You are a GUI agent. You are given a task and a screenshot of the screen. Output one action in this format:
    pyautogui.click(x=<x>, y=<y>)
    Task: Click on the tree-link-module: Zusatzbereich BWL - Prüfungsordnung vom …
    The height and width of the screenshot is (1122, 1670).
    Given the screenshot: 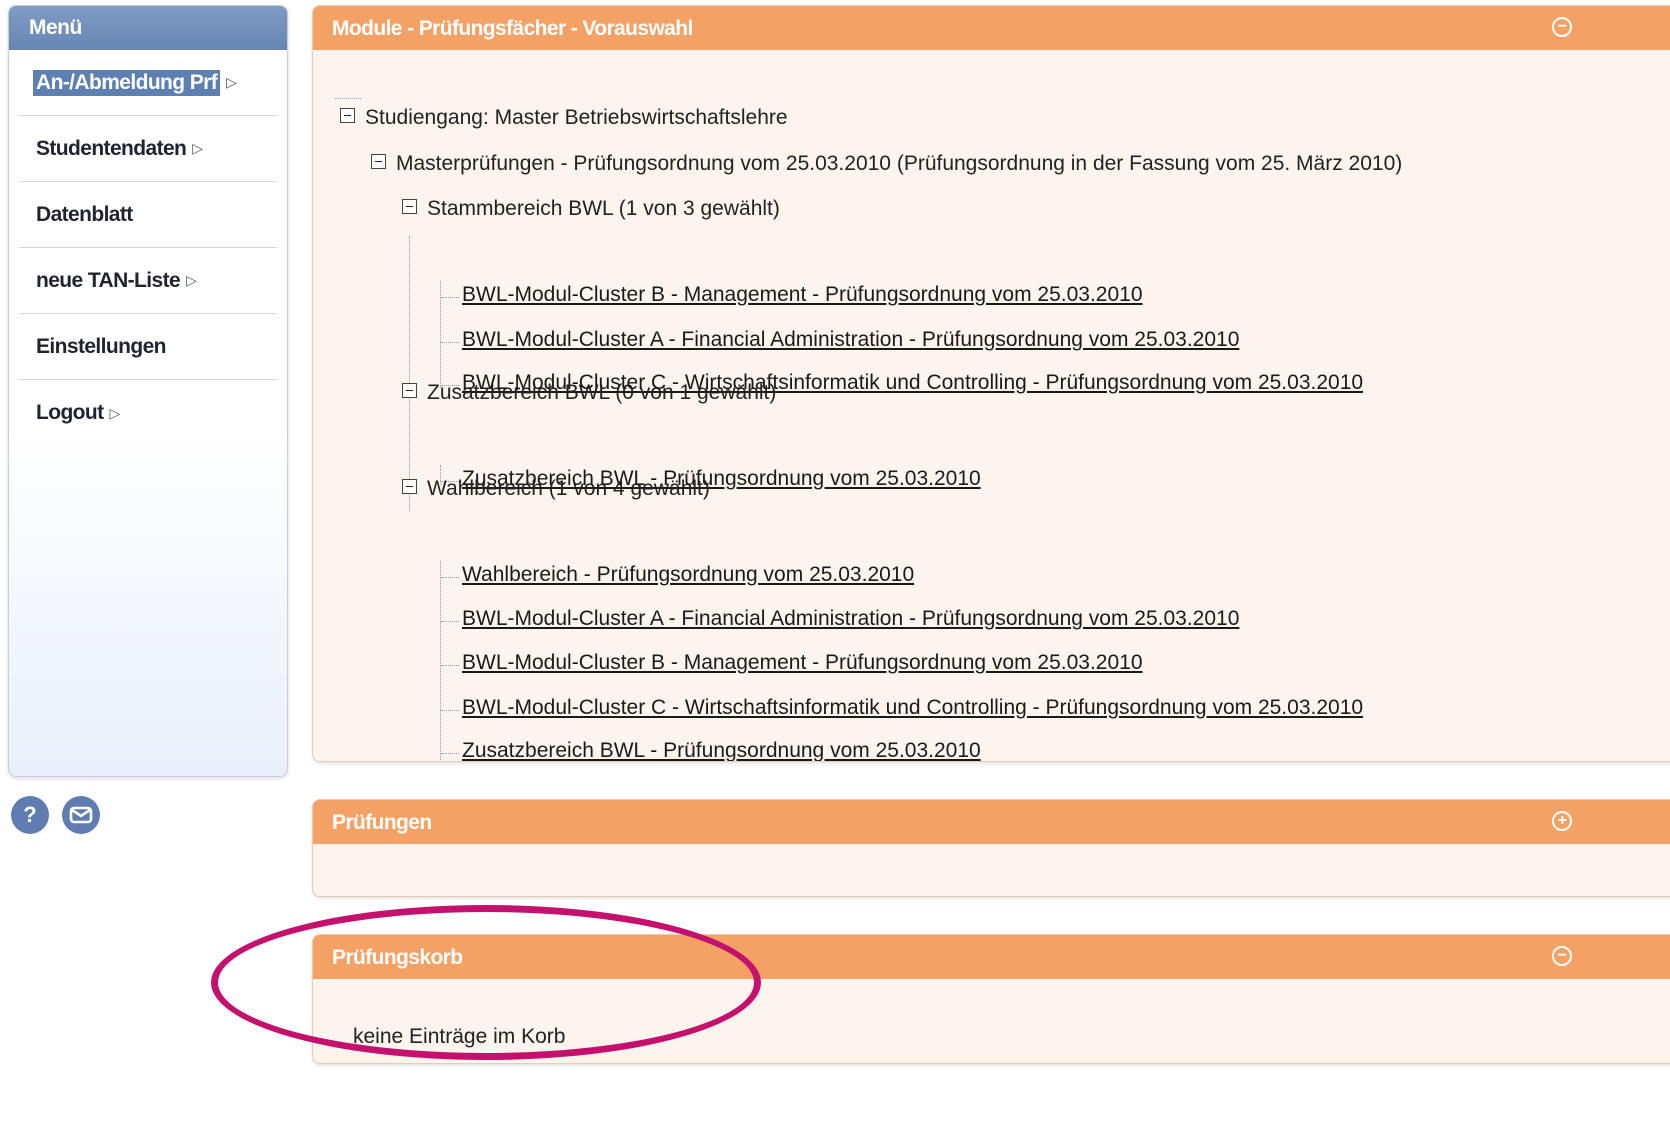 What is the action you would take?
    pyautogui.click(x=721, y=750)
    